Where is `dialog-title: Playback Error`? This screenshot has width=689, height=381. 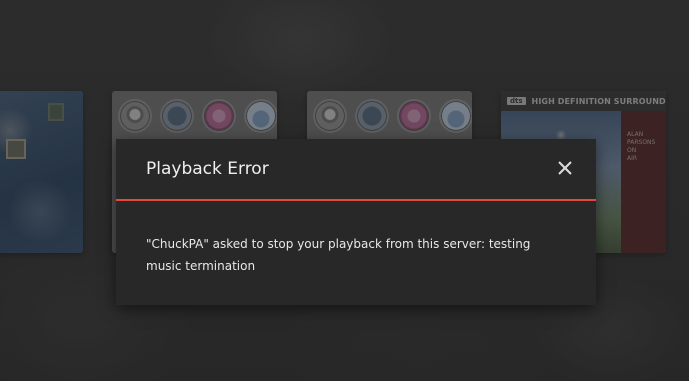 dialog-title: Playback Error is located at coordinates (207, 169).